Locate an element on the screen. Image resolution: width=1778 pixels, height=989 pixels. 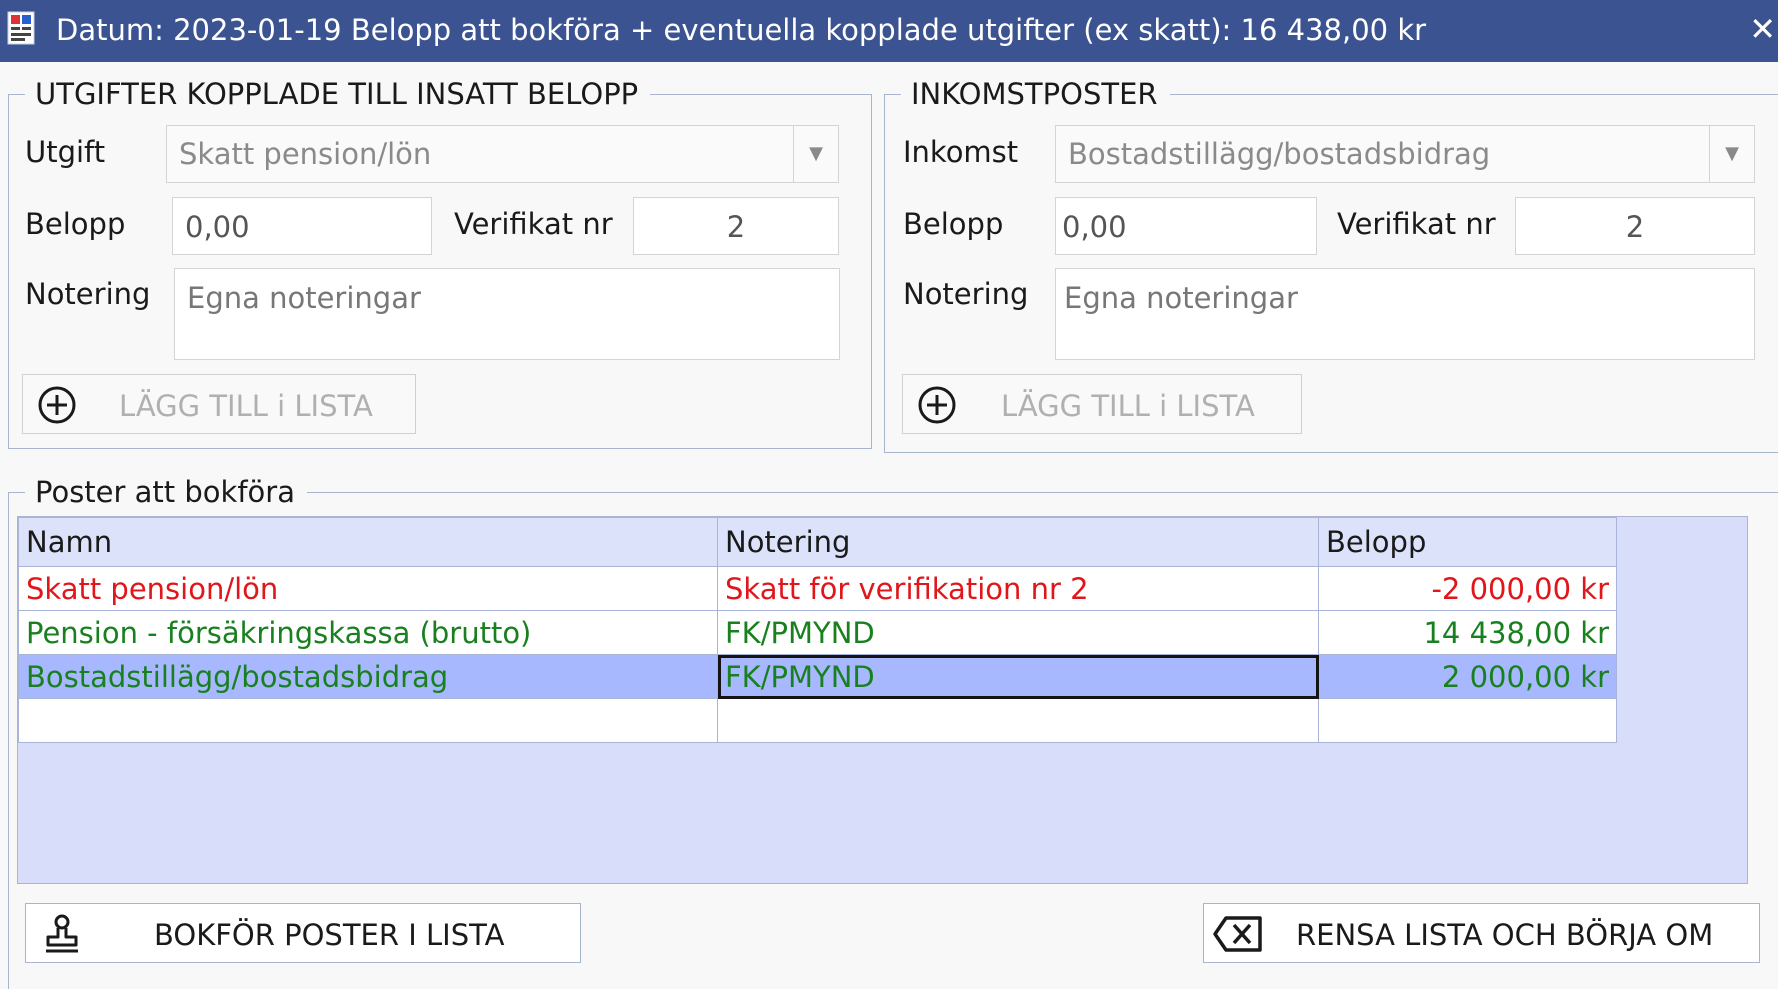
income-add-button: LÄGG TILL i LISTA is located at coordinates (1102, 404).